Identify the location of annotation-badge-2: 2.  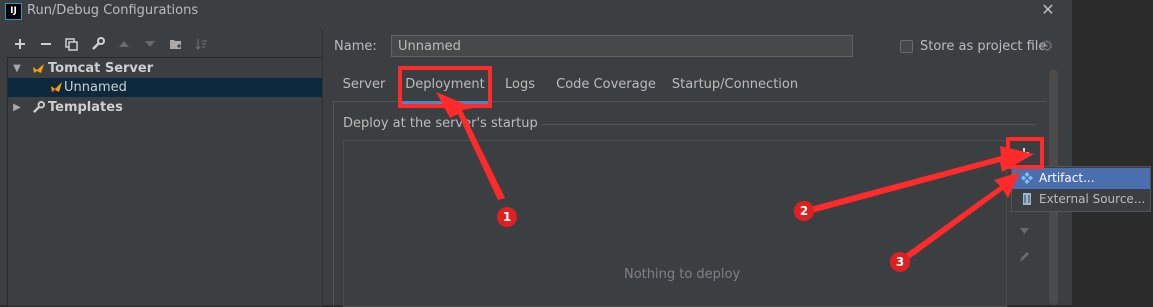
(804, 211).